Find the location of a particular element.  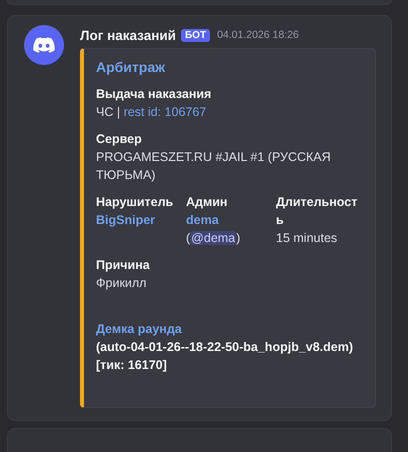

embed-title: Арбитраж is located at coordinates (229, 67).